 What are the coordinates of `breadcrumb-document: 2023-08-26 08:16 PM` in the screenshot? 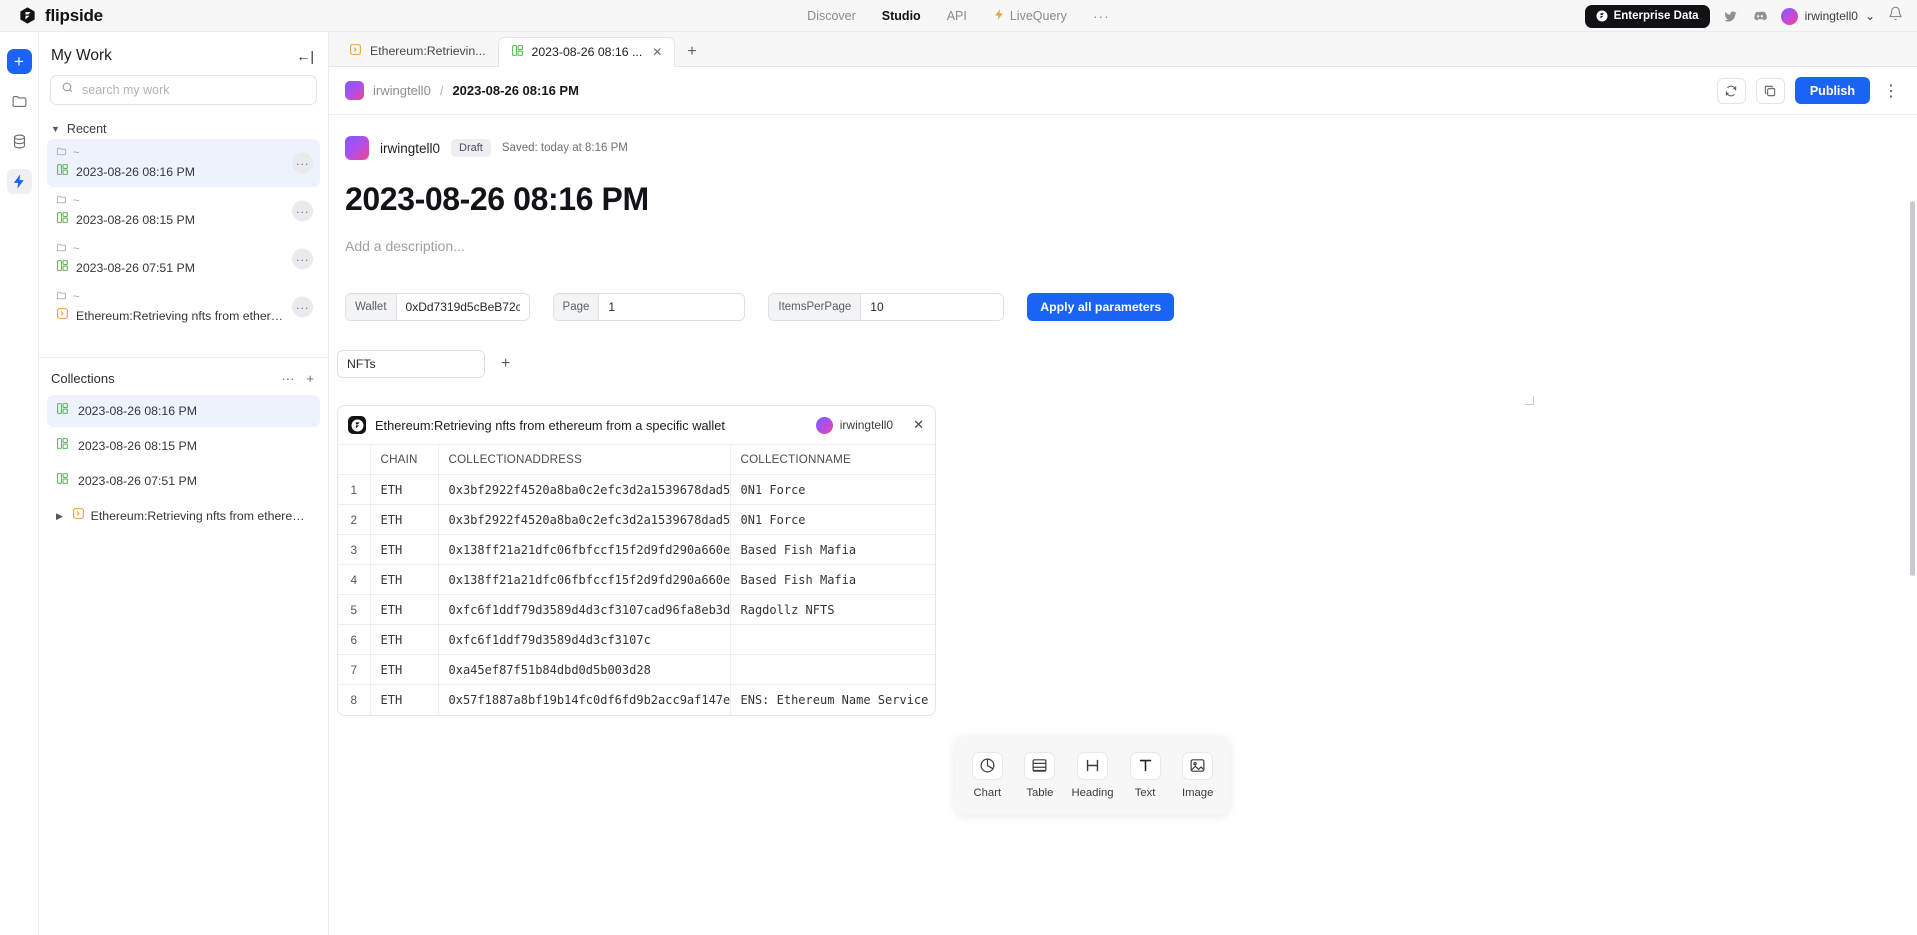 It's located at (515, 90).